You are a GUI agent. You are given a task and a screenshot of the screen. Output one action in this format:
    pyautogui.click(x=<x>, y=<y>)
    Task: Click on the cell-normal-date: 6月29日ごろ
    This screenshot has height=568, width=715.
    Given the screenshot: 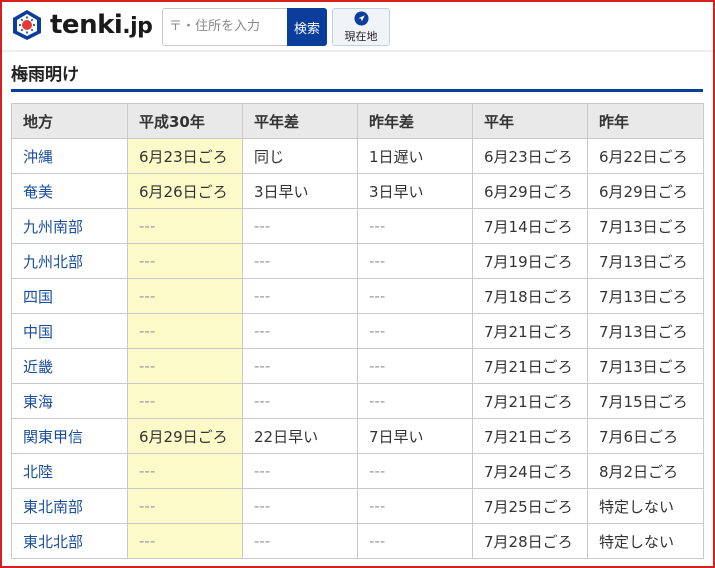 What is the action you would take?
    pyautogui.click(x=530, y=191)
    